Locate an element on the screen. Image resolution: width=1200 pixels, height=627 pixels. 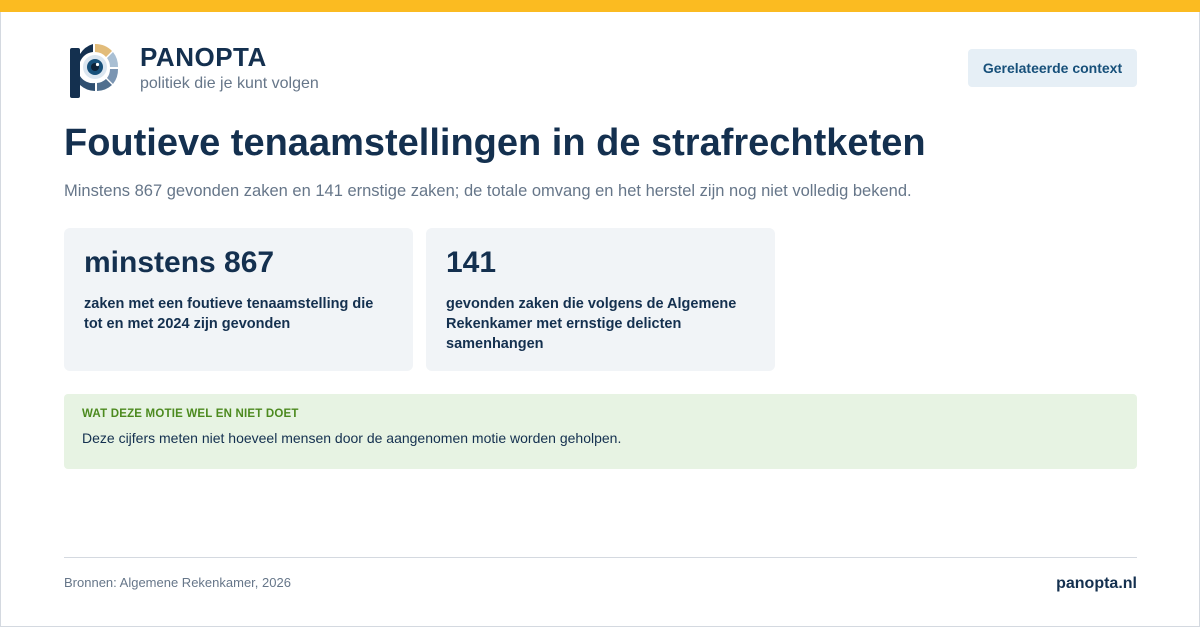
footer-divider is located at coordinates (600, 557).